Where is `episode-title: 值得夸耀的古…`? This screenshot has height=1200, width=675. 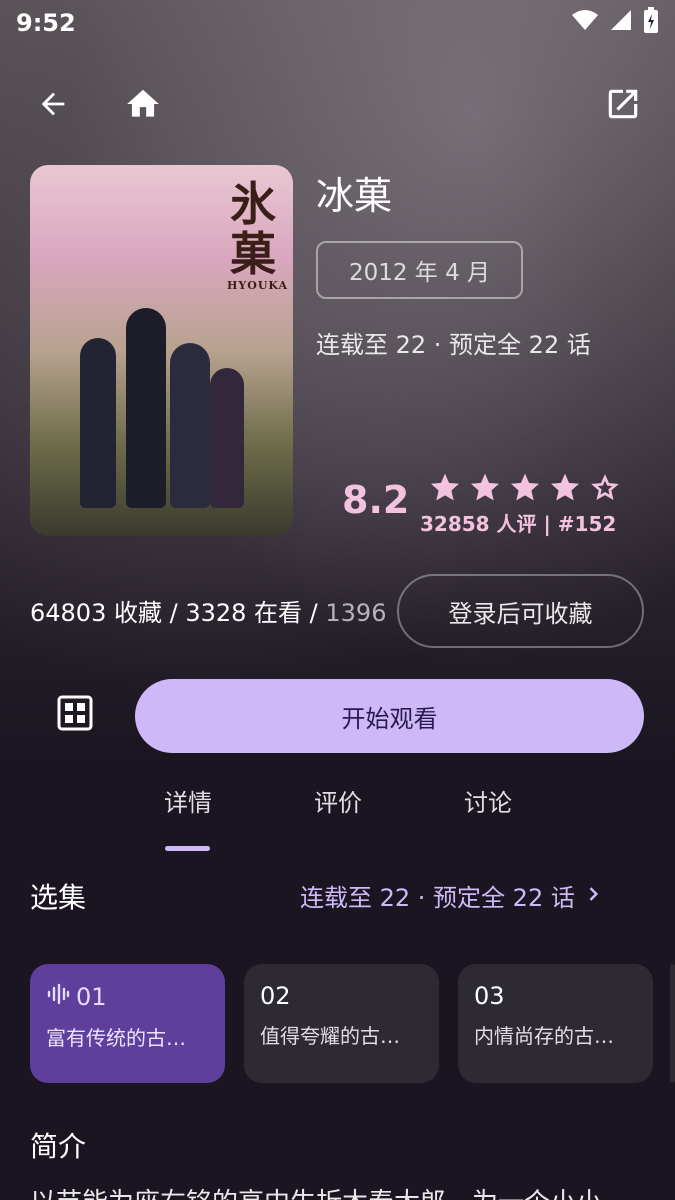
episode-title: 值得夸耀的古… is located at coordinates (330, 1036).